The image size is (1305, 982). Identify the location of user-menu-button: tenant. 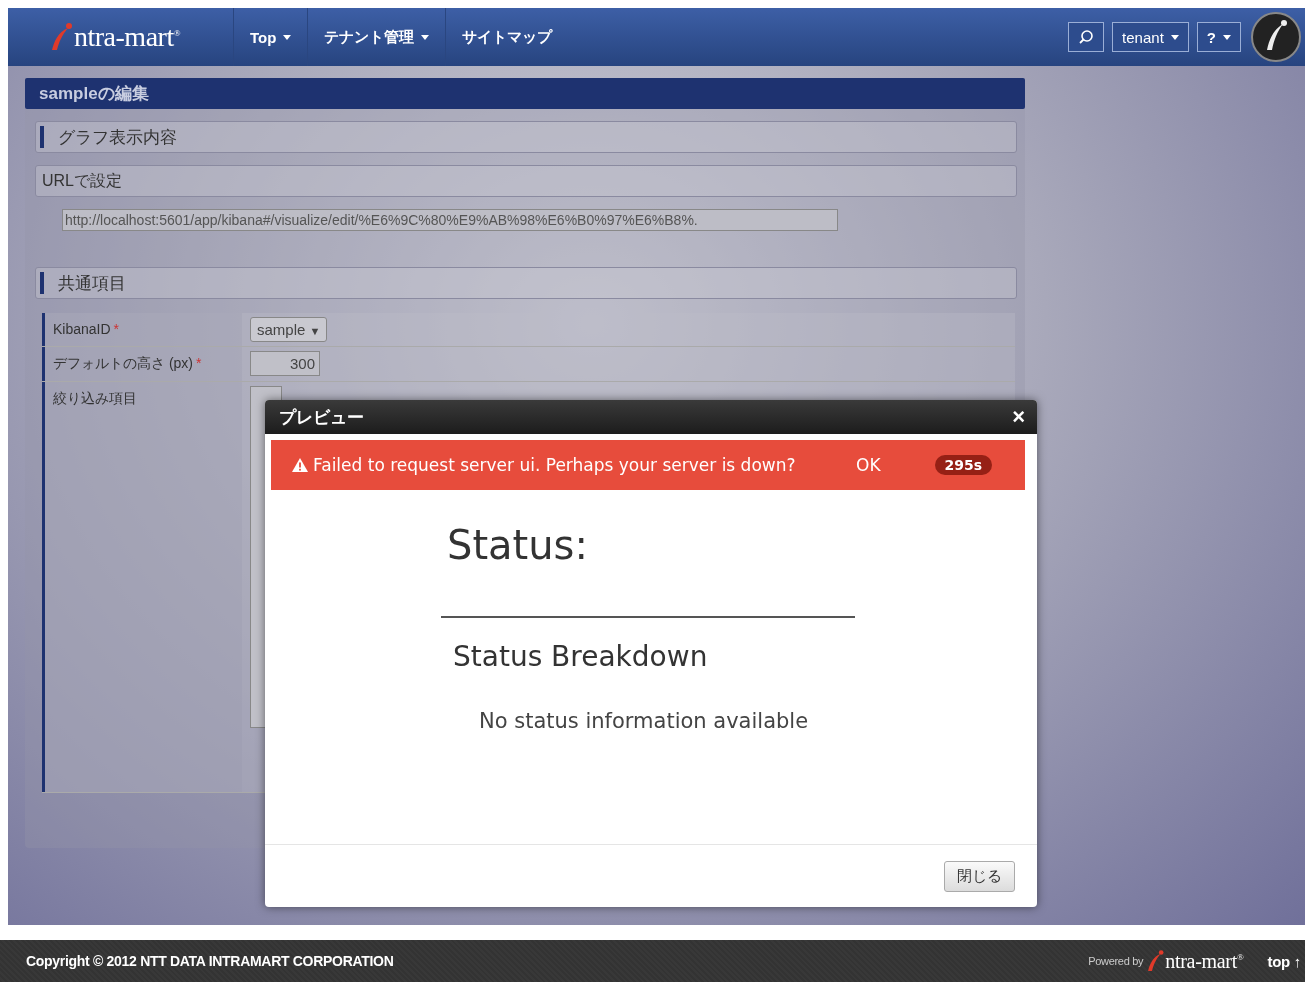
(1150, 37).